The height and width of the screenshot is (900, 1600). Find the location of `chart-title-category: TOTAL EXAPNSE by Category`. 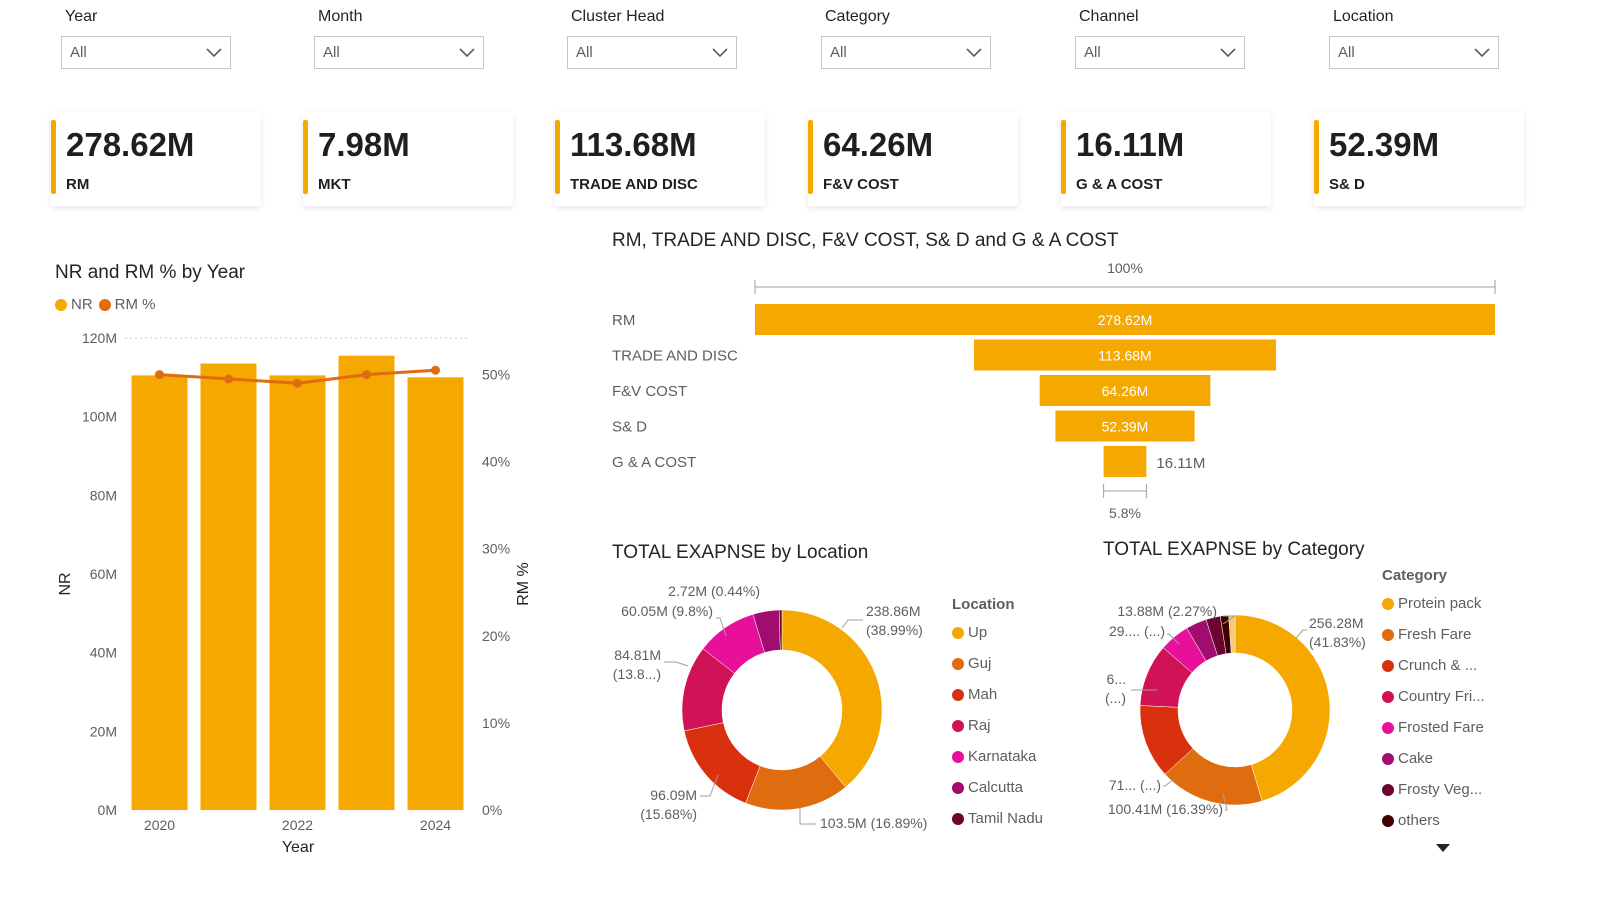

chart-title-category: TOTAL EXAPNSE by Category is located at coordinates (1234, 549).